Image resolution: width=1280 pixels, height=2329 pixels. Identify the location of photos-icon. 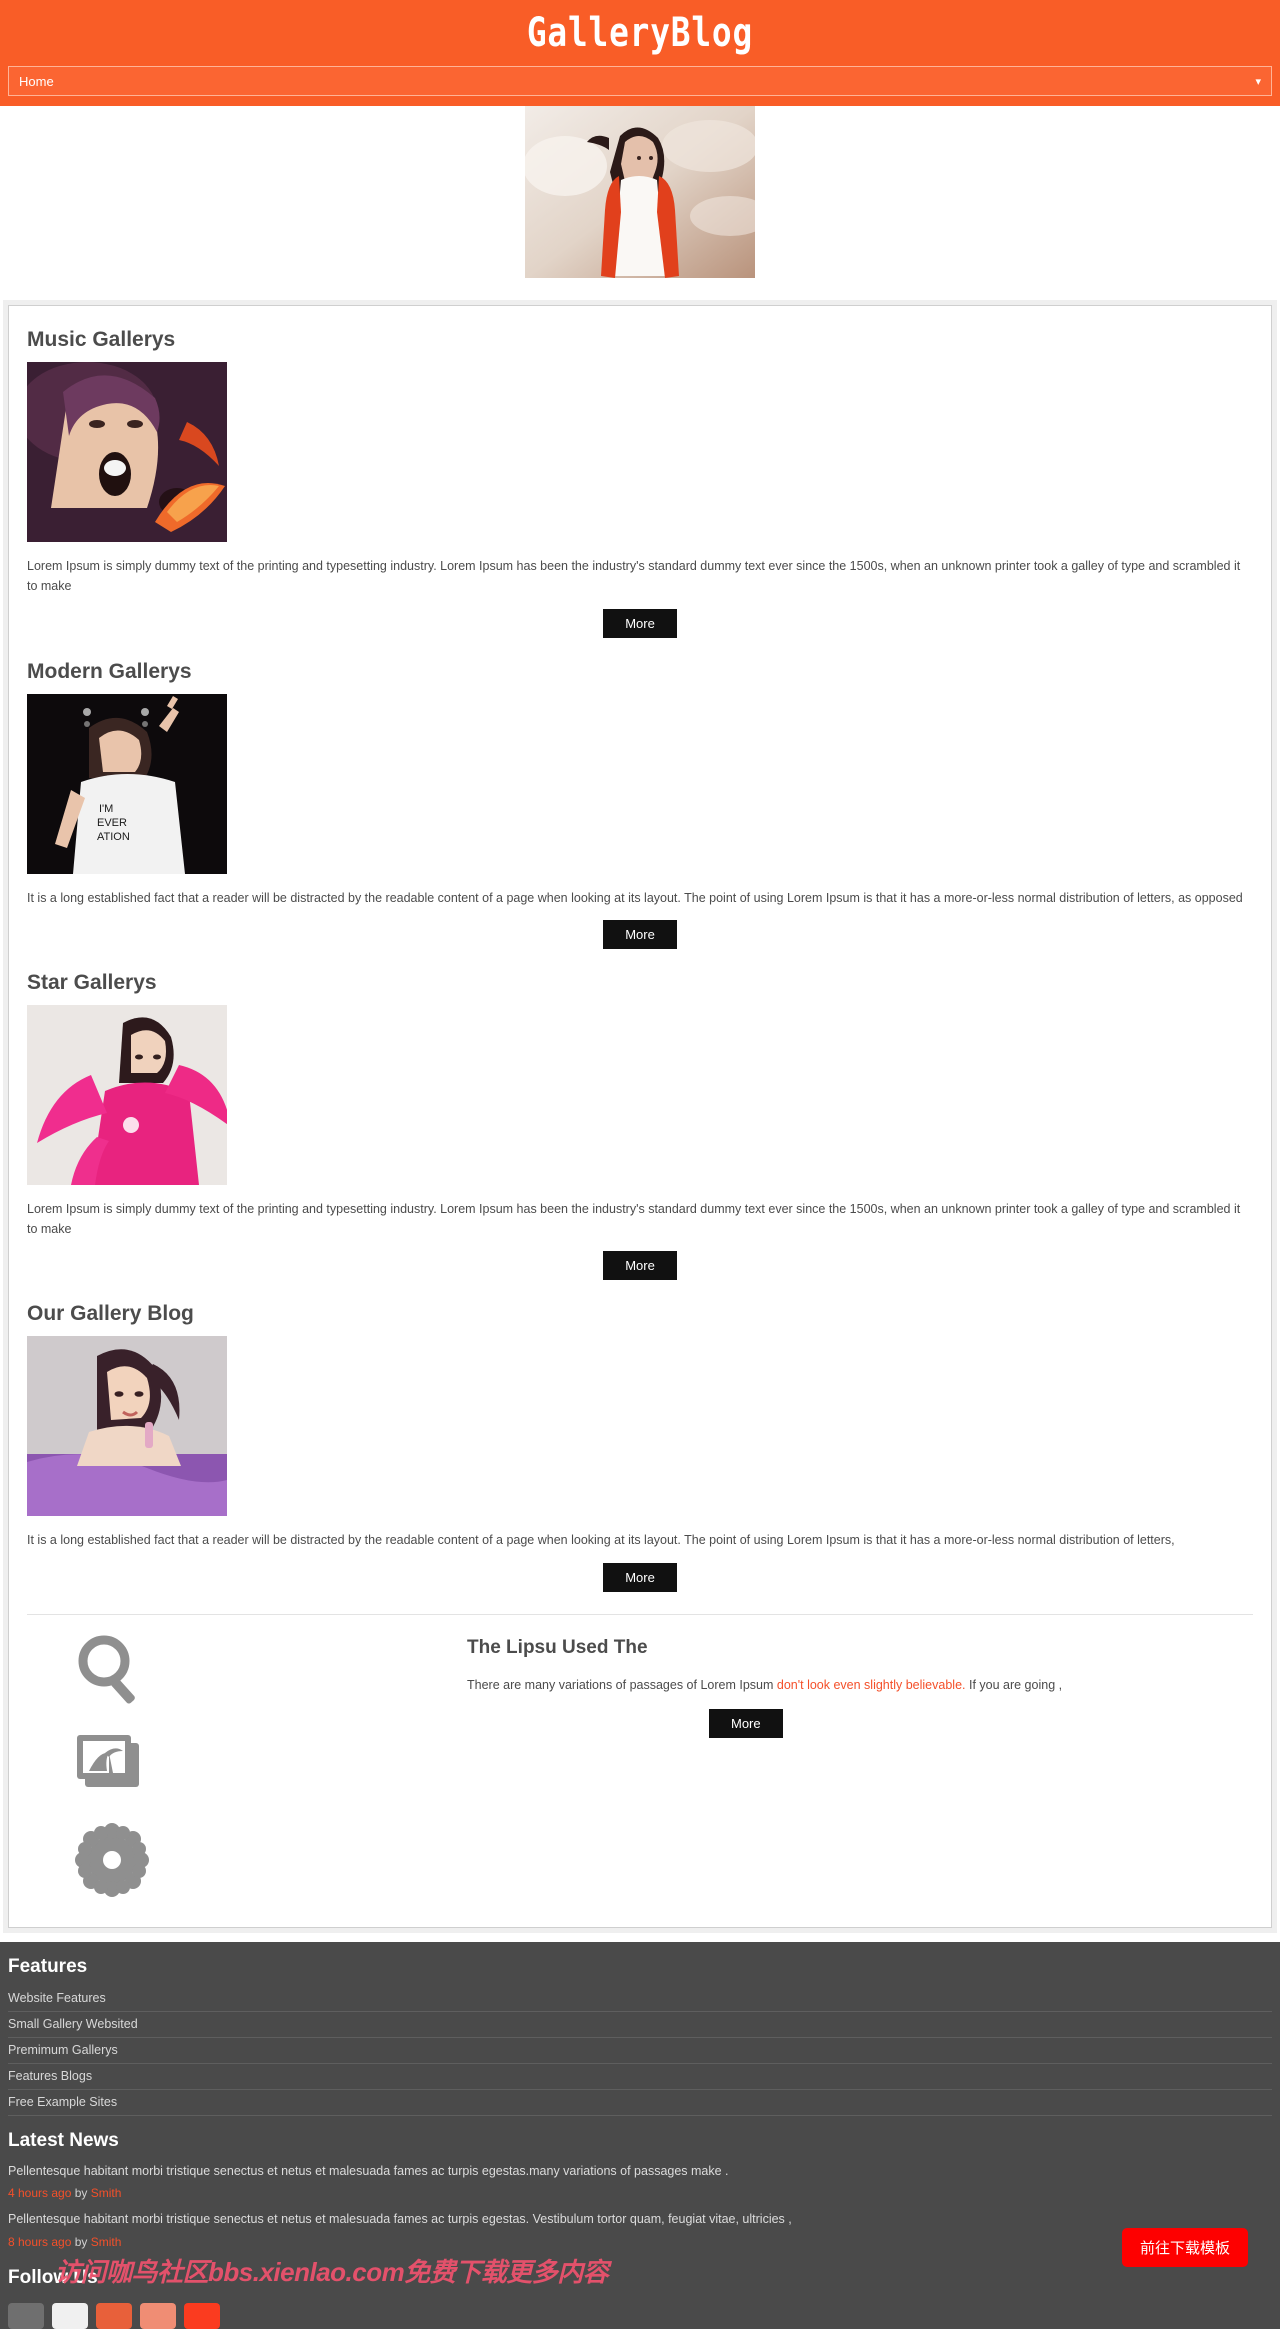
(112, 1765).